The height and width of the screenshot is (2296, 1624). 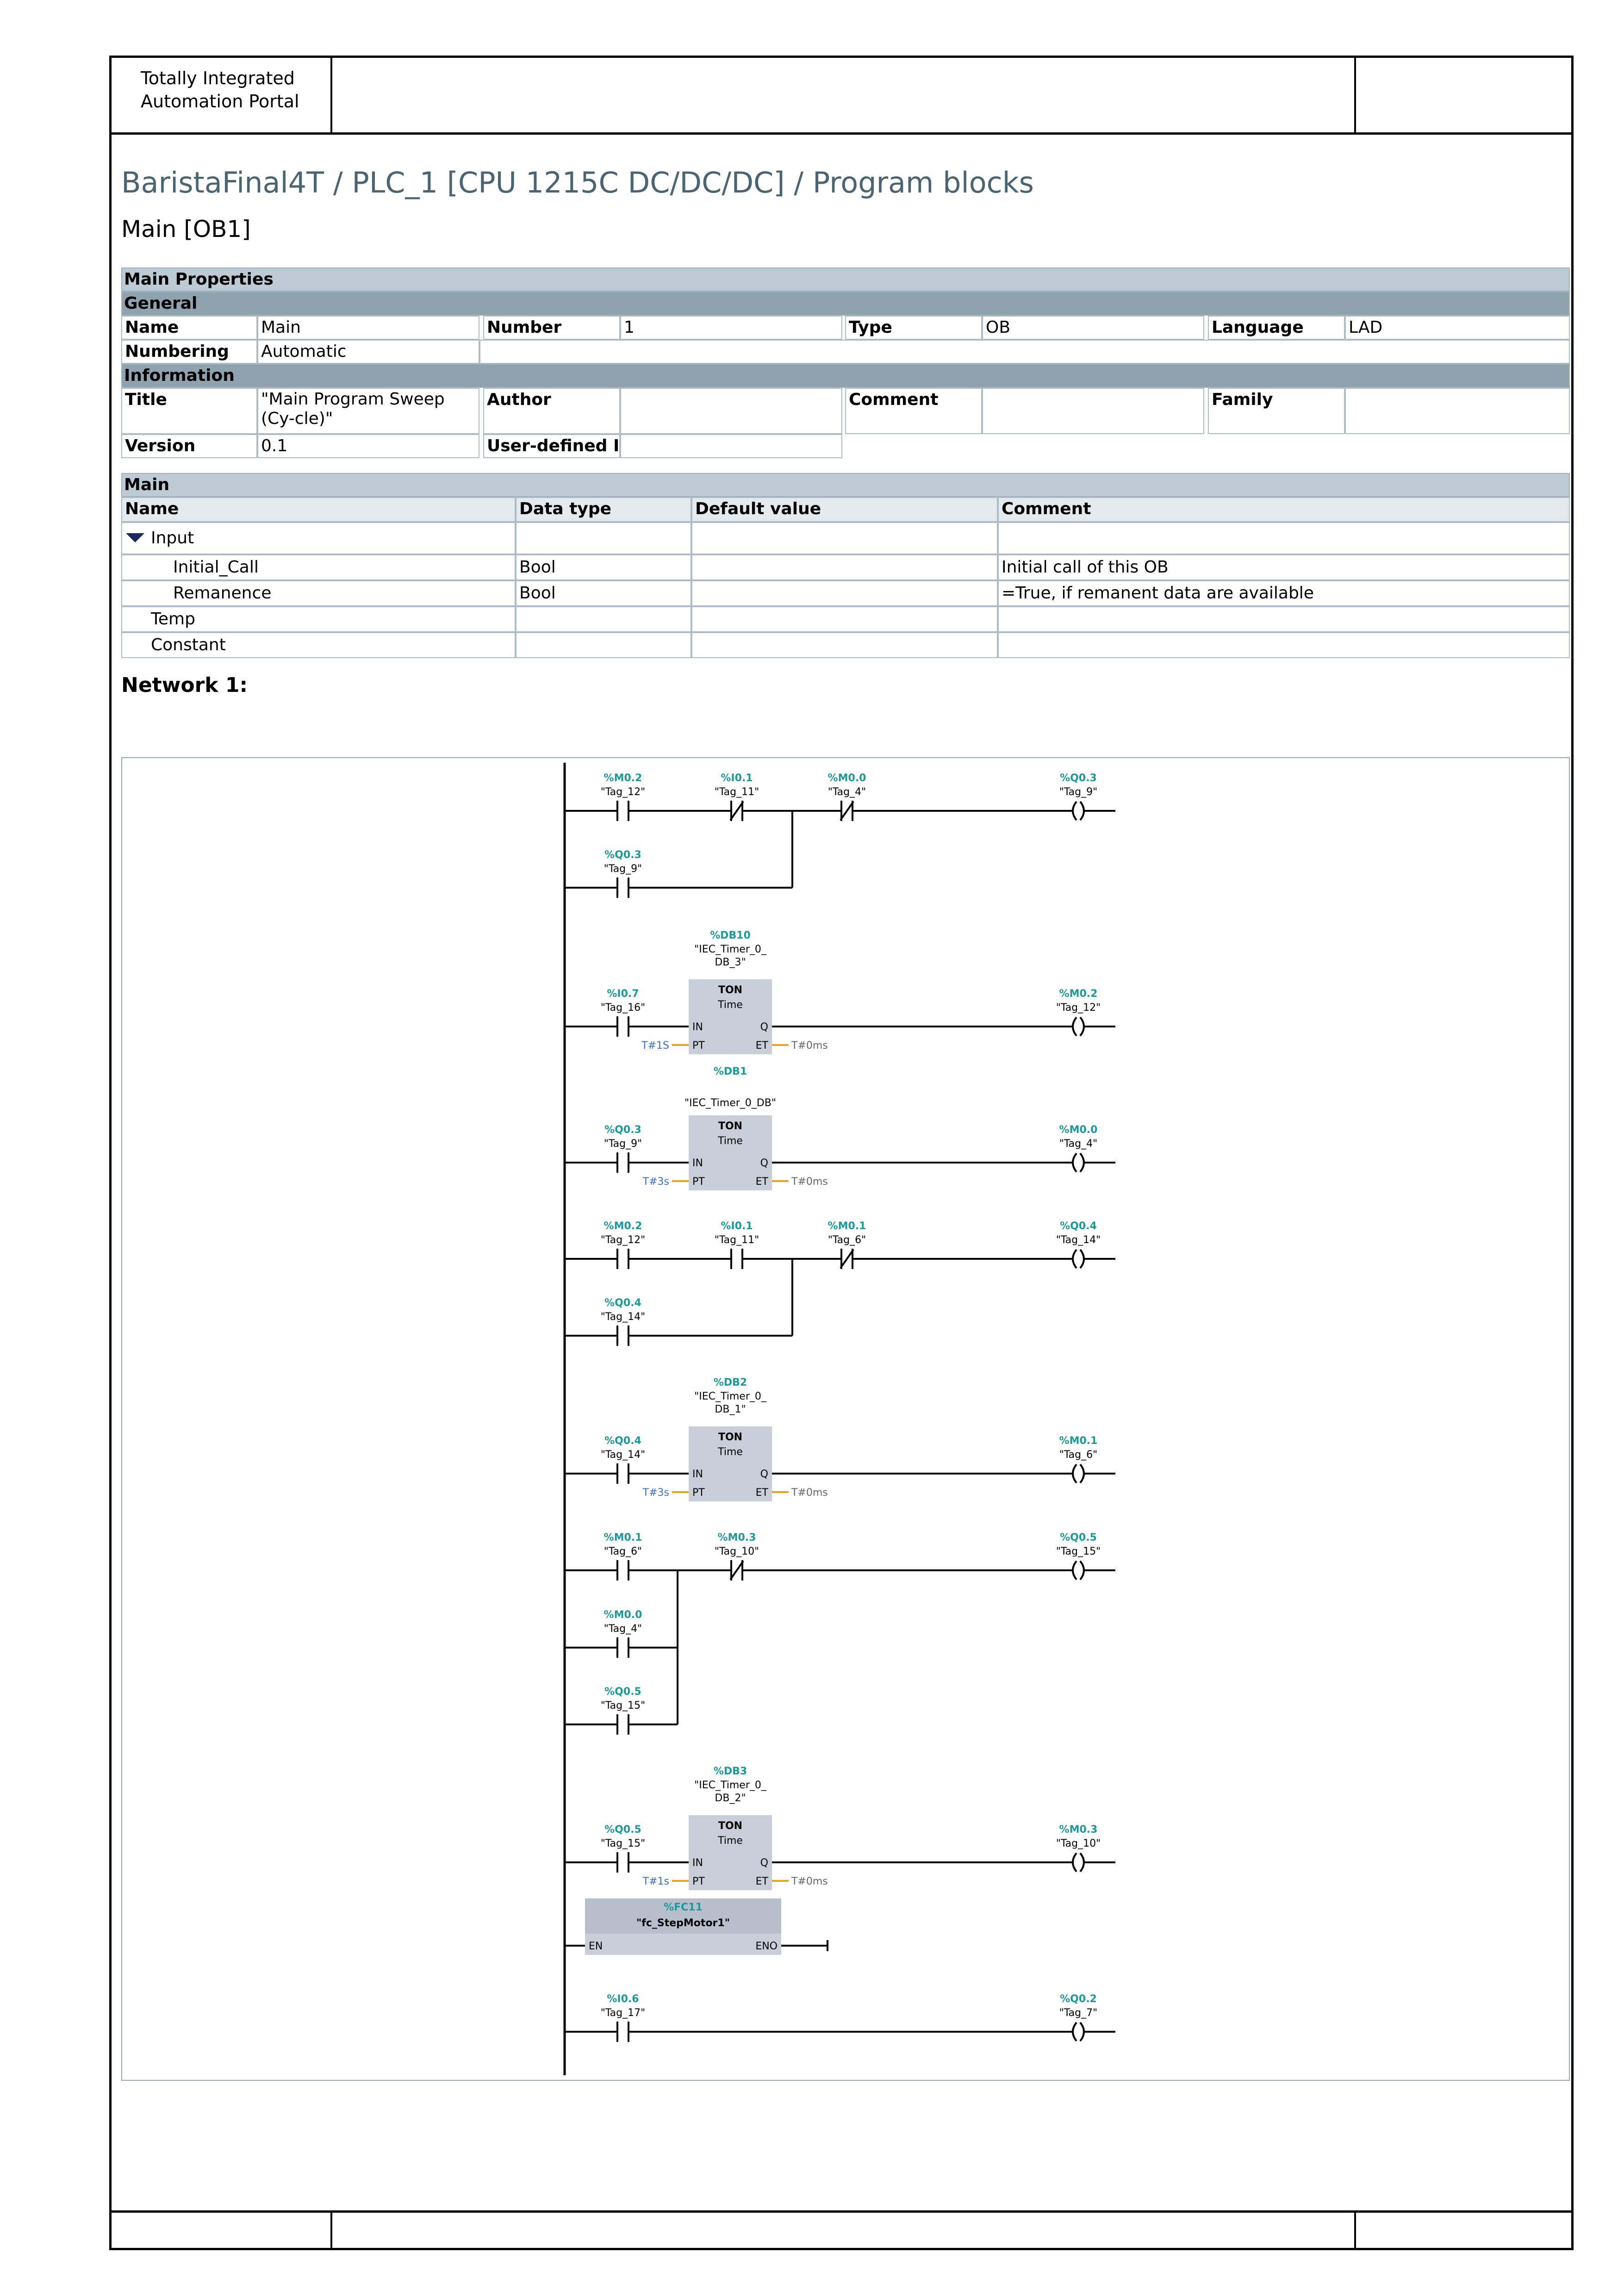 I want to click on coil-tag: "Tag_7", so click(x=1078, y=2013).